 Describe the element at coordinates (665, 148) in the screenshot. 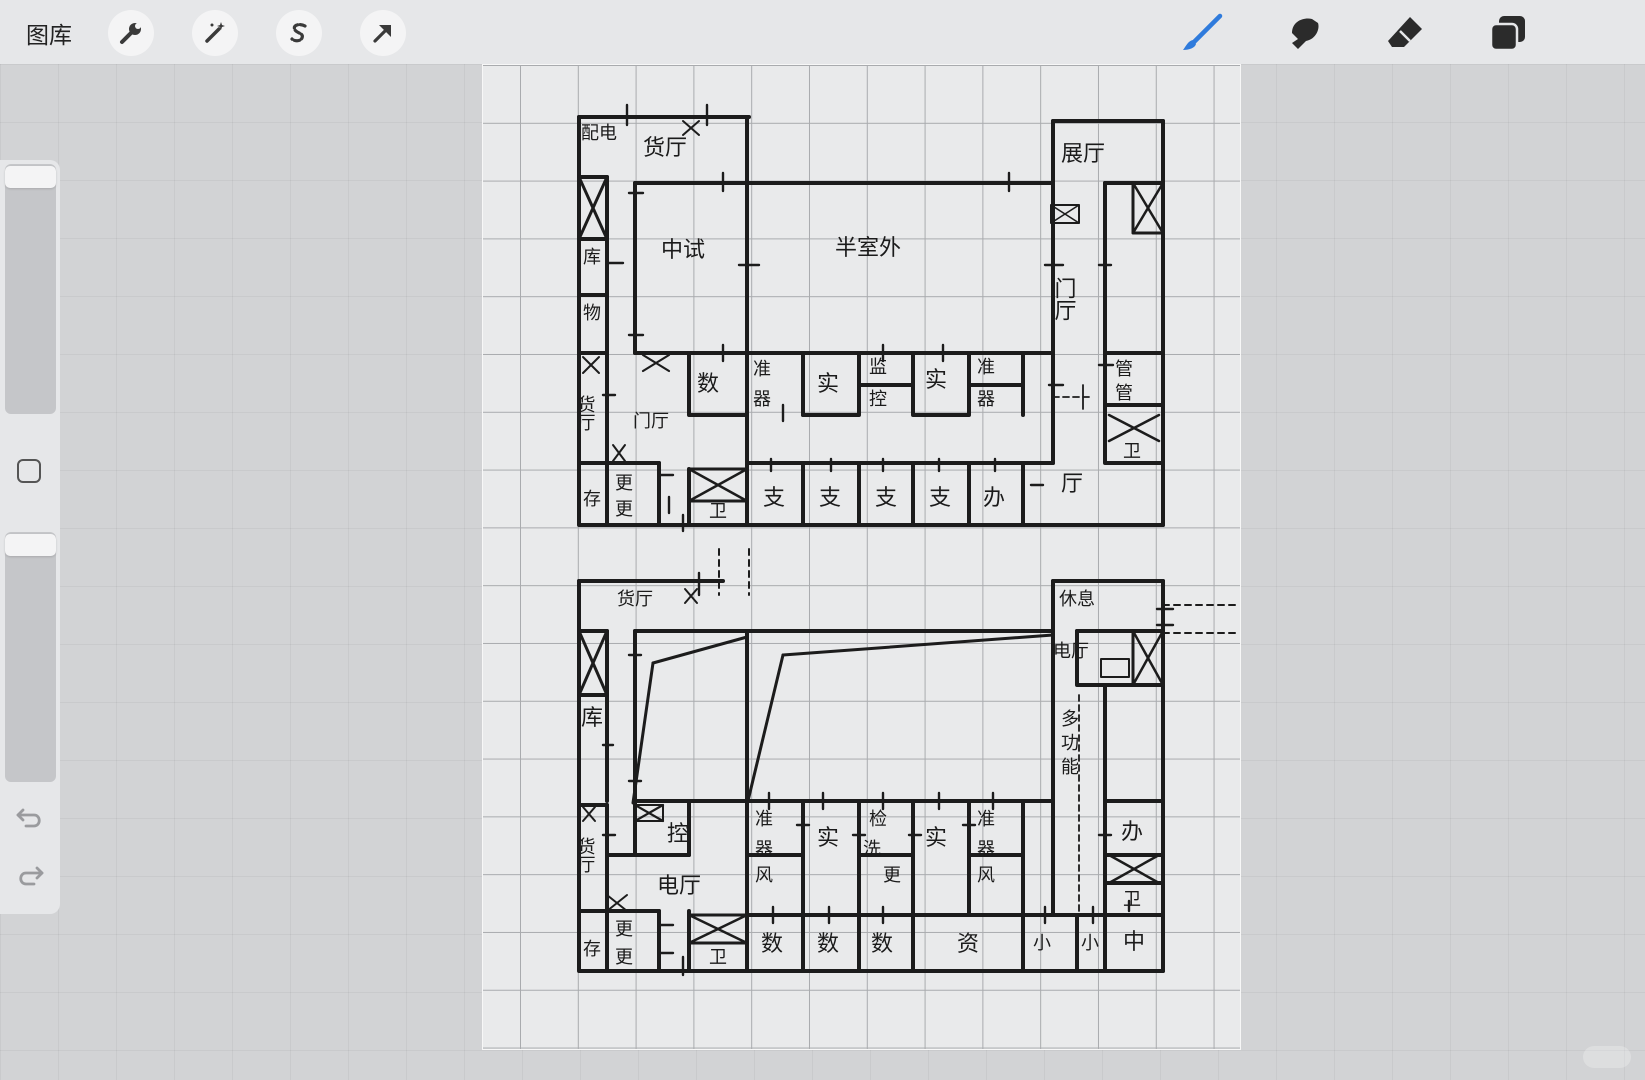

I see `label-cargo-hall: 货厅` at that location.